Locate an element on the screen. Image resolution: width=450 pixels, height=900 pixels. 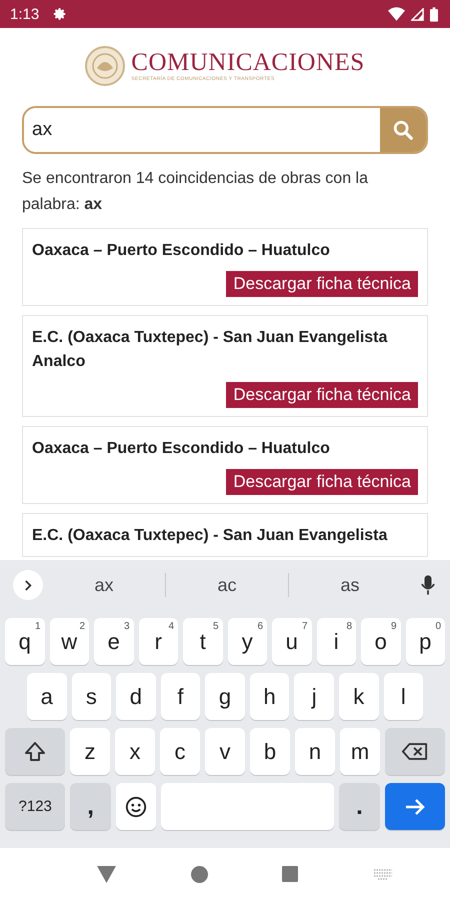
search-icon is located at coordinates (403, 130).